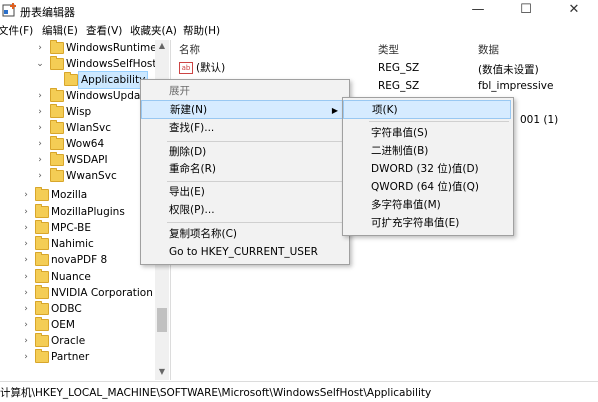 The height and width of the screenshot is (402, 598). I want to click on submenu-item-key: 项(K), so click(427, 109).